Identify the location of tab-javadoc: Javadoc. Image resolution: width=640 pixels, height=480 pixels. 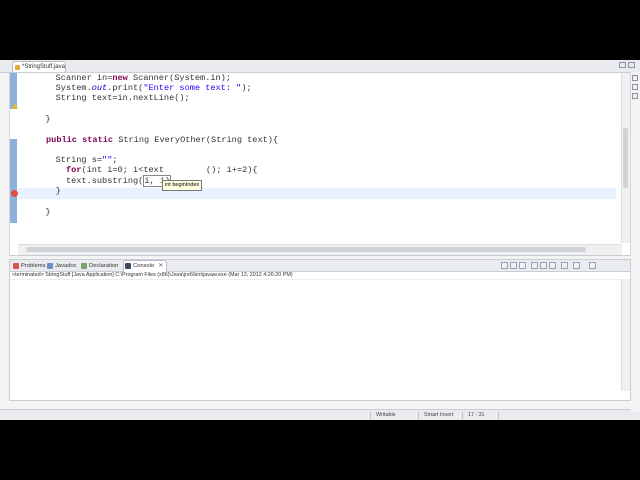
(61, 266).